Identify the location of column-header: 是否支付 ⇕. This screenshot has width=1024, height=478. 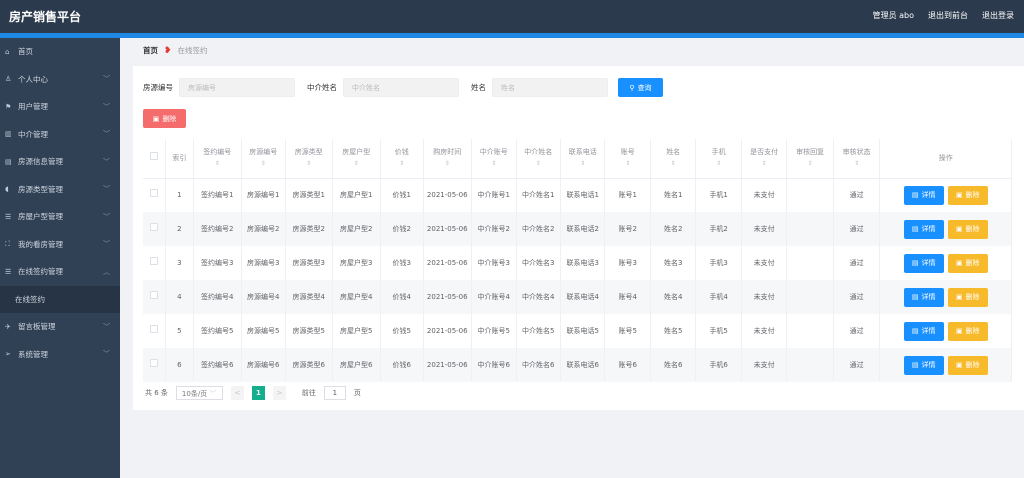
(764, 159).